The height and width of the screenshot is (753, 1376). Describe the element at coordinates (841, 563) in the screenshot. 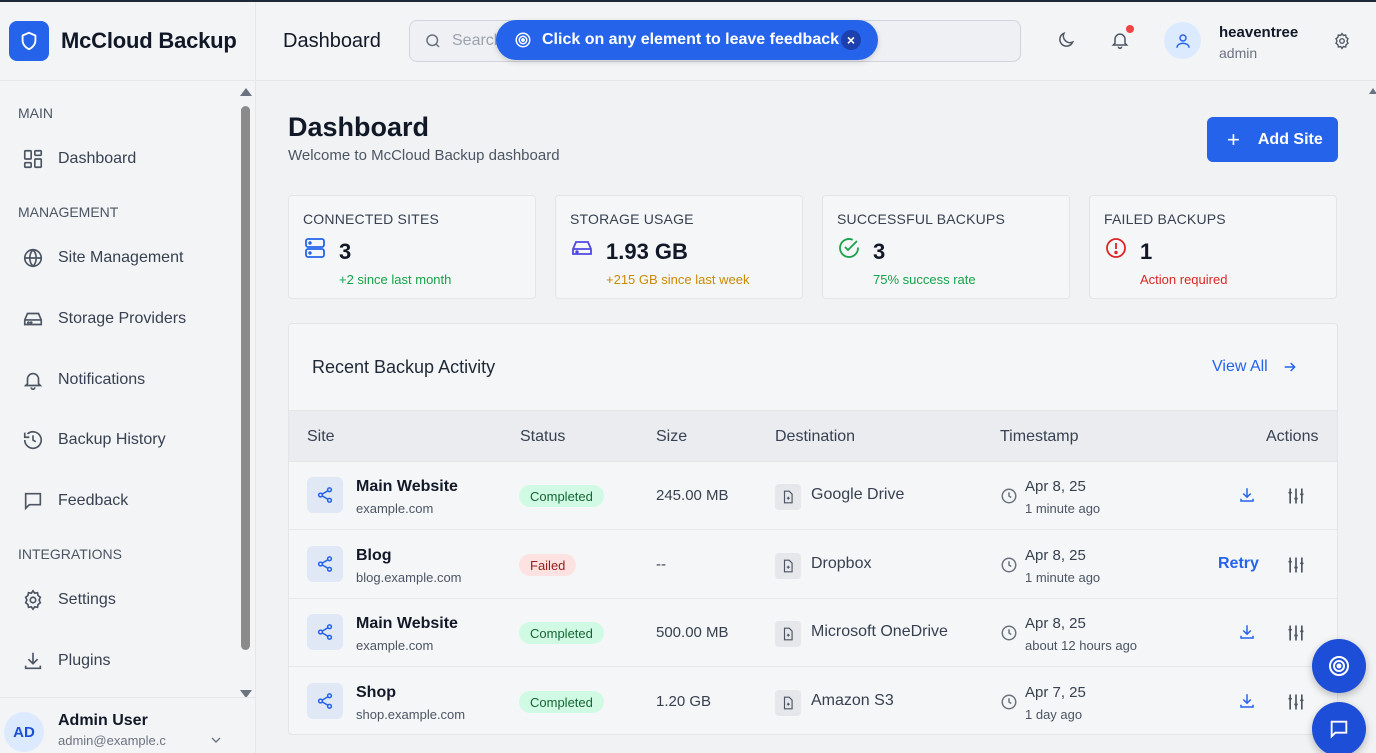

I see `destination: Dropbox` at that location.